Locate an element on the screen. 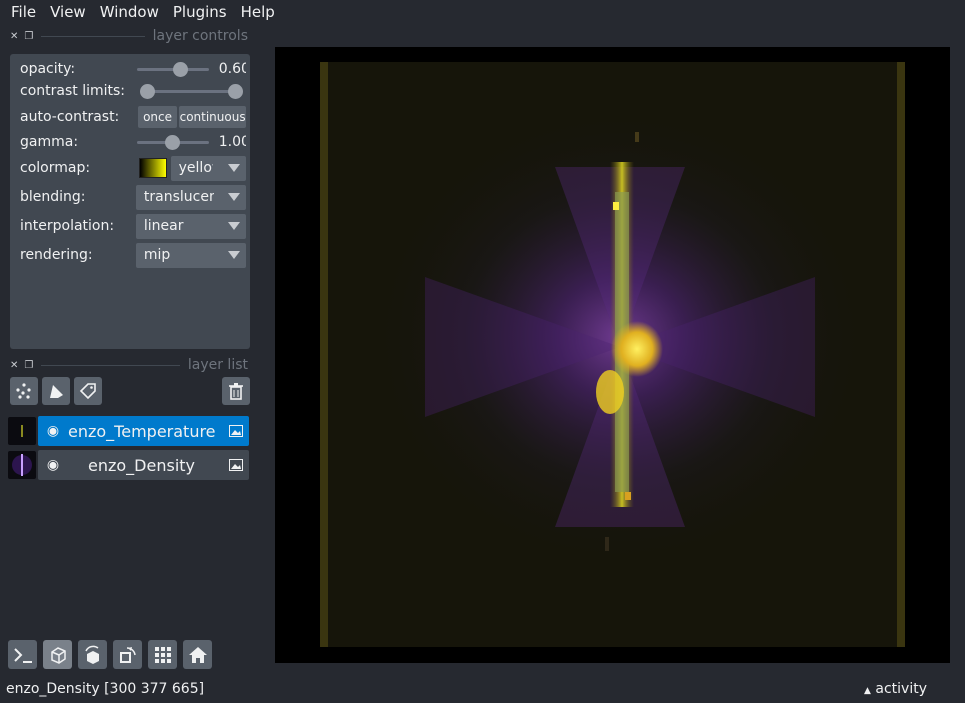  layer-controls-header: ✕ ❐ layer controls is located at coordinates (129, 36).